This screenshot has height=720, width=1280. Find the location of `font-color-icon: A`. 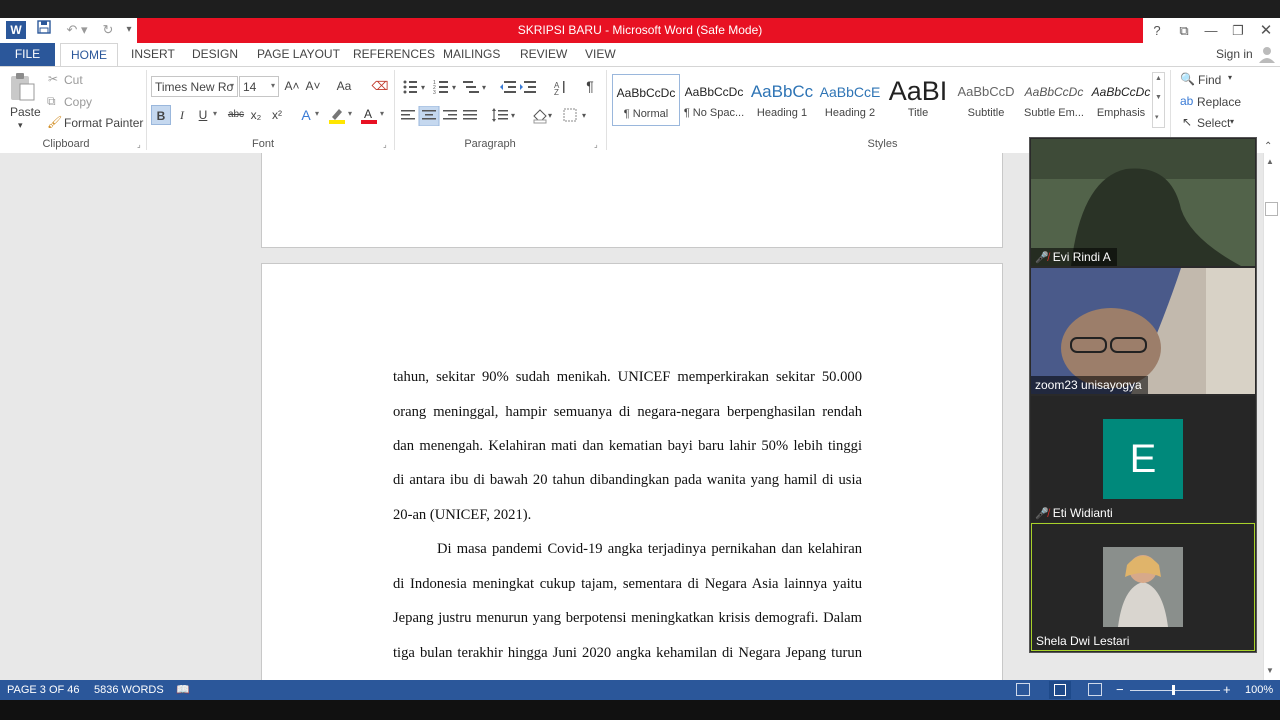

font-color-icon: A is located at coordinates (369, 115).